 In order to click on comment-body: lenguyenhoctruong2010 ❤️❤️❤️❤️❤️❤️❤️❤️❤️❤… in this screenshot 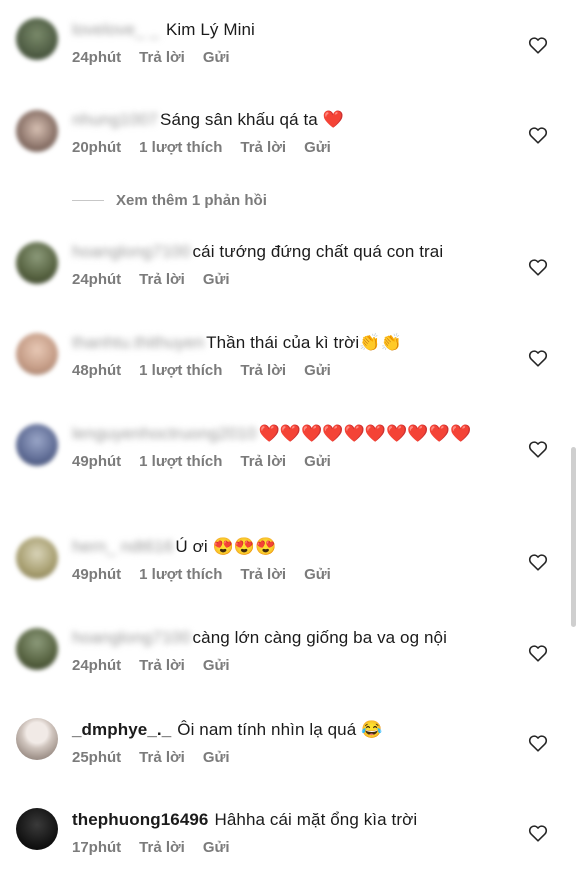, I will do `click(296, 445)`.